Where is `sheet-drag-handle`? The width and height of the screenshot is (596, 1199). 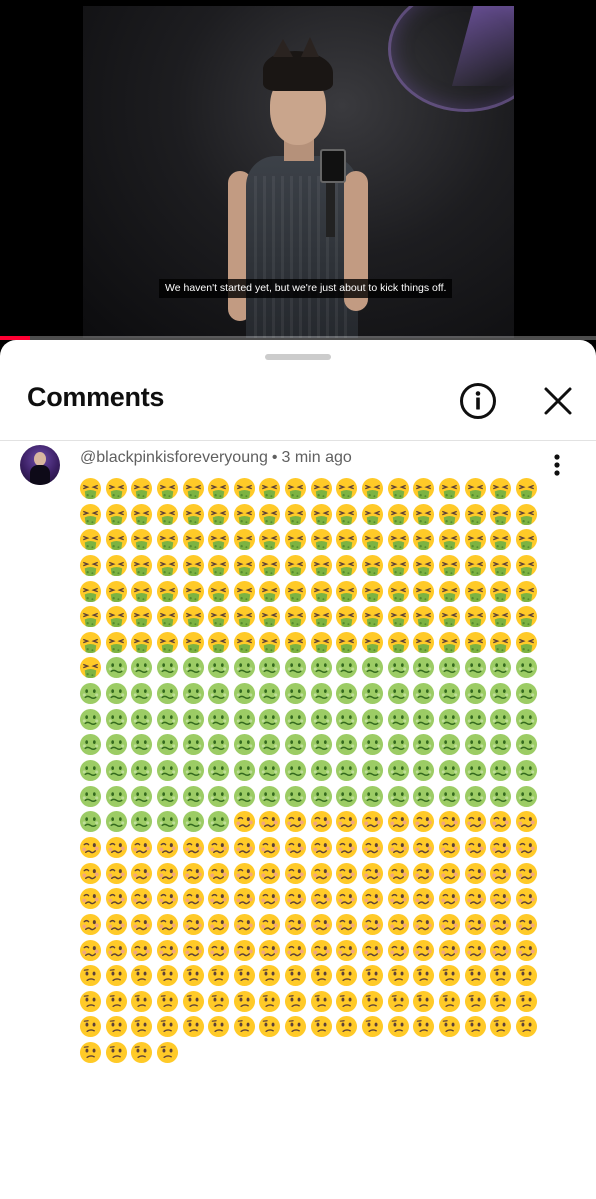
sheet-drag-handle is located at coordinates (298, 357).